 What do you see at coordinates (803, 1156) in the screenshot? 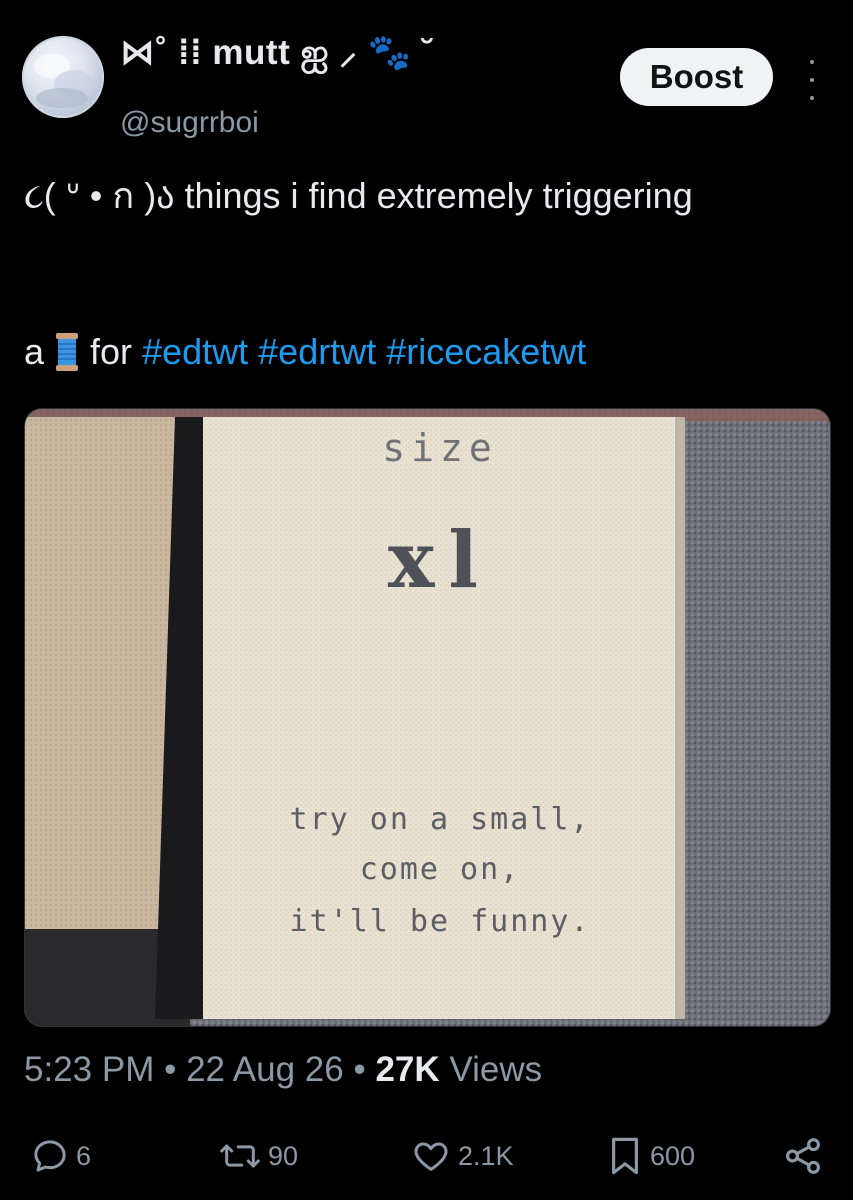
I see `share-icon` at bounding box center [803, 1156].